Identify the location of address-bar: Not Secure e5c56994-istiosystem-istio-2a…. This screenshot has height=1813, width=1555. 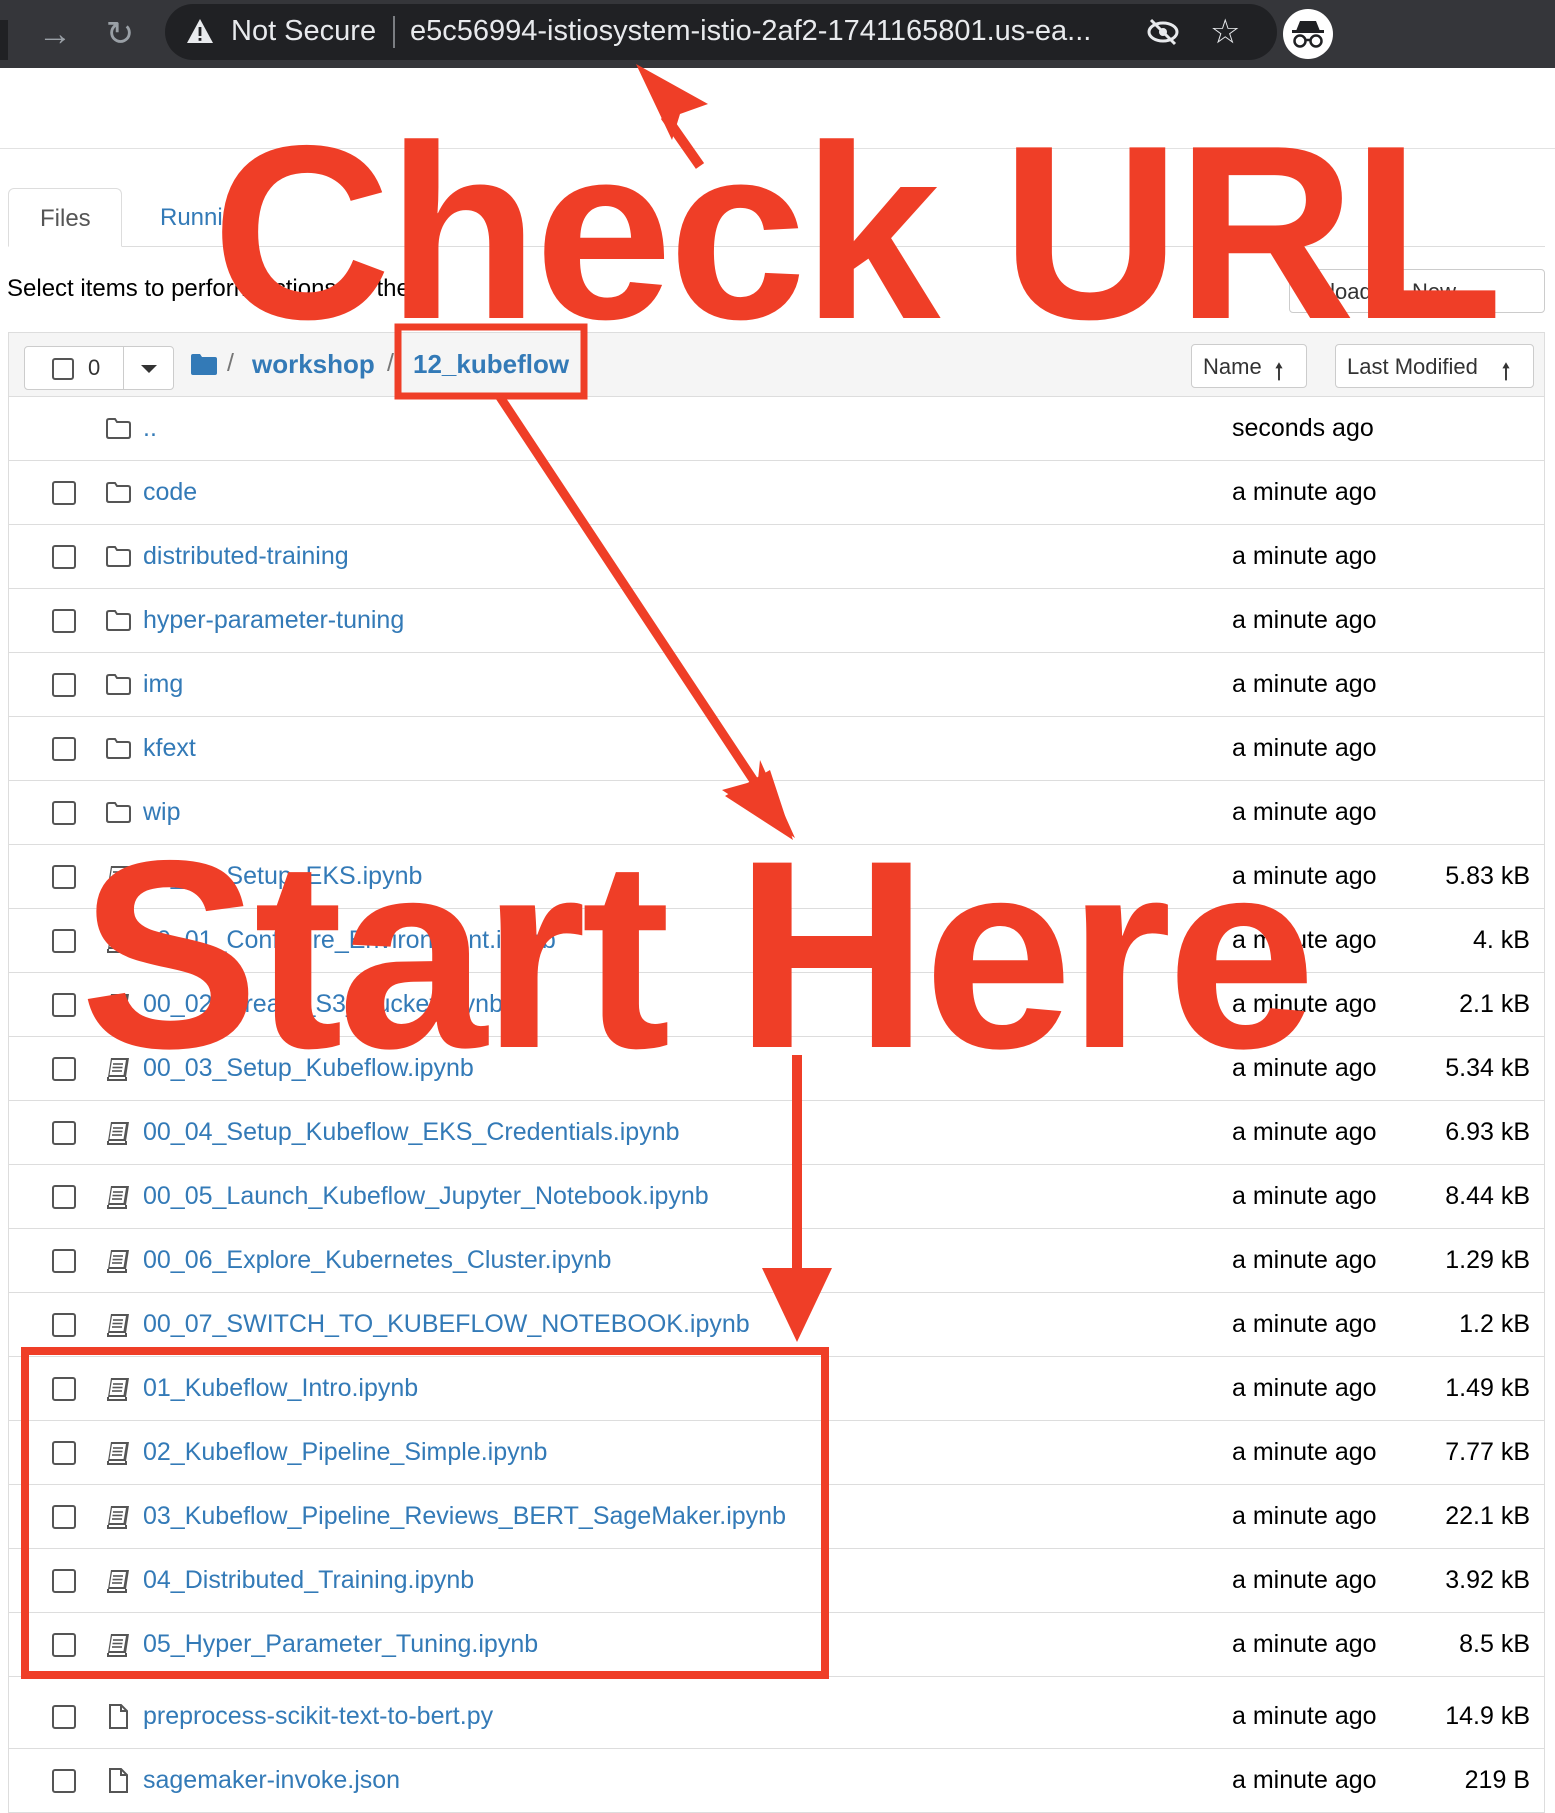
(721, 32).